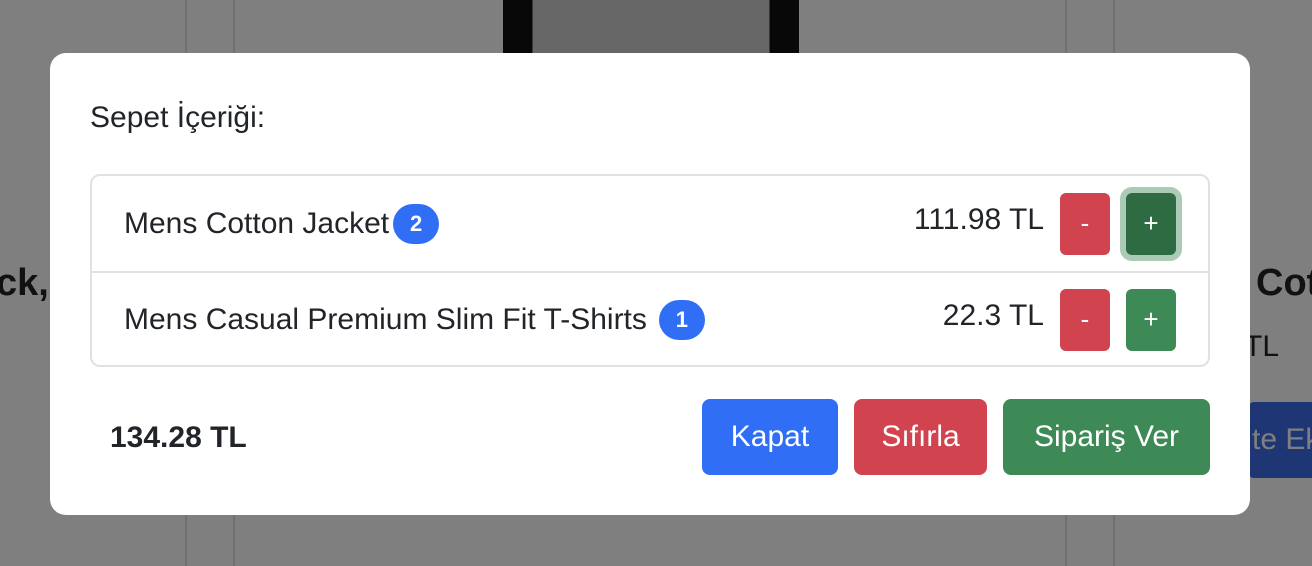 The height and width of the screenshot is (566, 1312). I want to click on cart-item-controls: 22.3 TL - +, so click(1059, 319).